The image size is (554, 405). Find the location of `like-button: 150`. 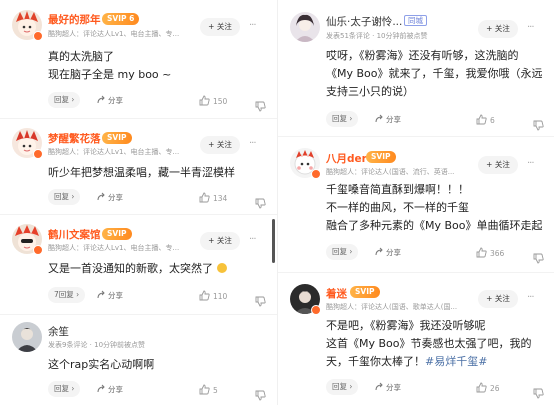

like-button: 150 is located at coordinates (213, 100).